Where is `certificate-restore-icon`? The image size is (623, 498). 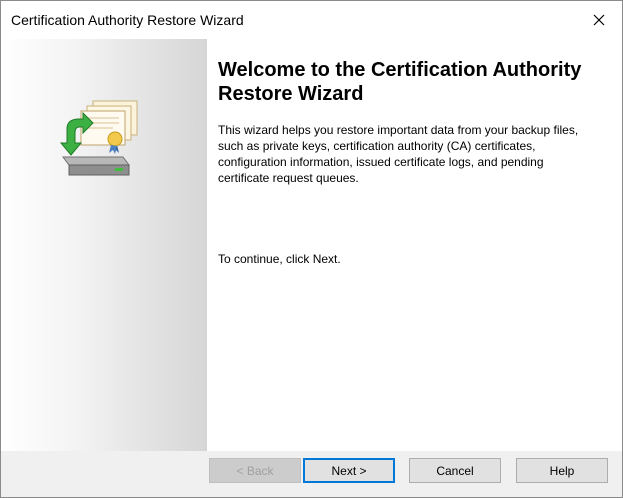
certificate-restore-icon is located at coordinates (98, 138).